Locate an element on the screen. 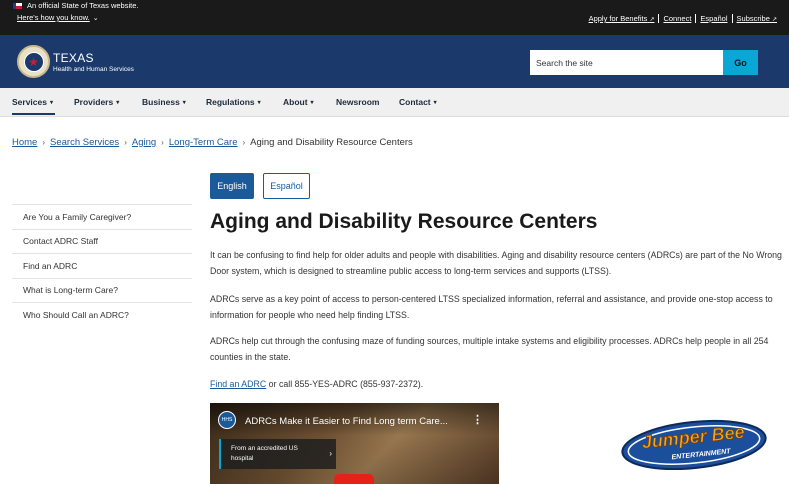  sidebar-item-what-is-long-term-care: What is Long-term Care? is located at coordinates (102, 290).